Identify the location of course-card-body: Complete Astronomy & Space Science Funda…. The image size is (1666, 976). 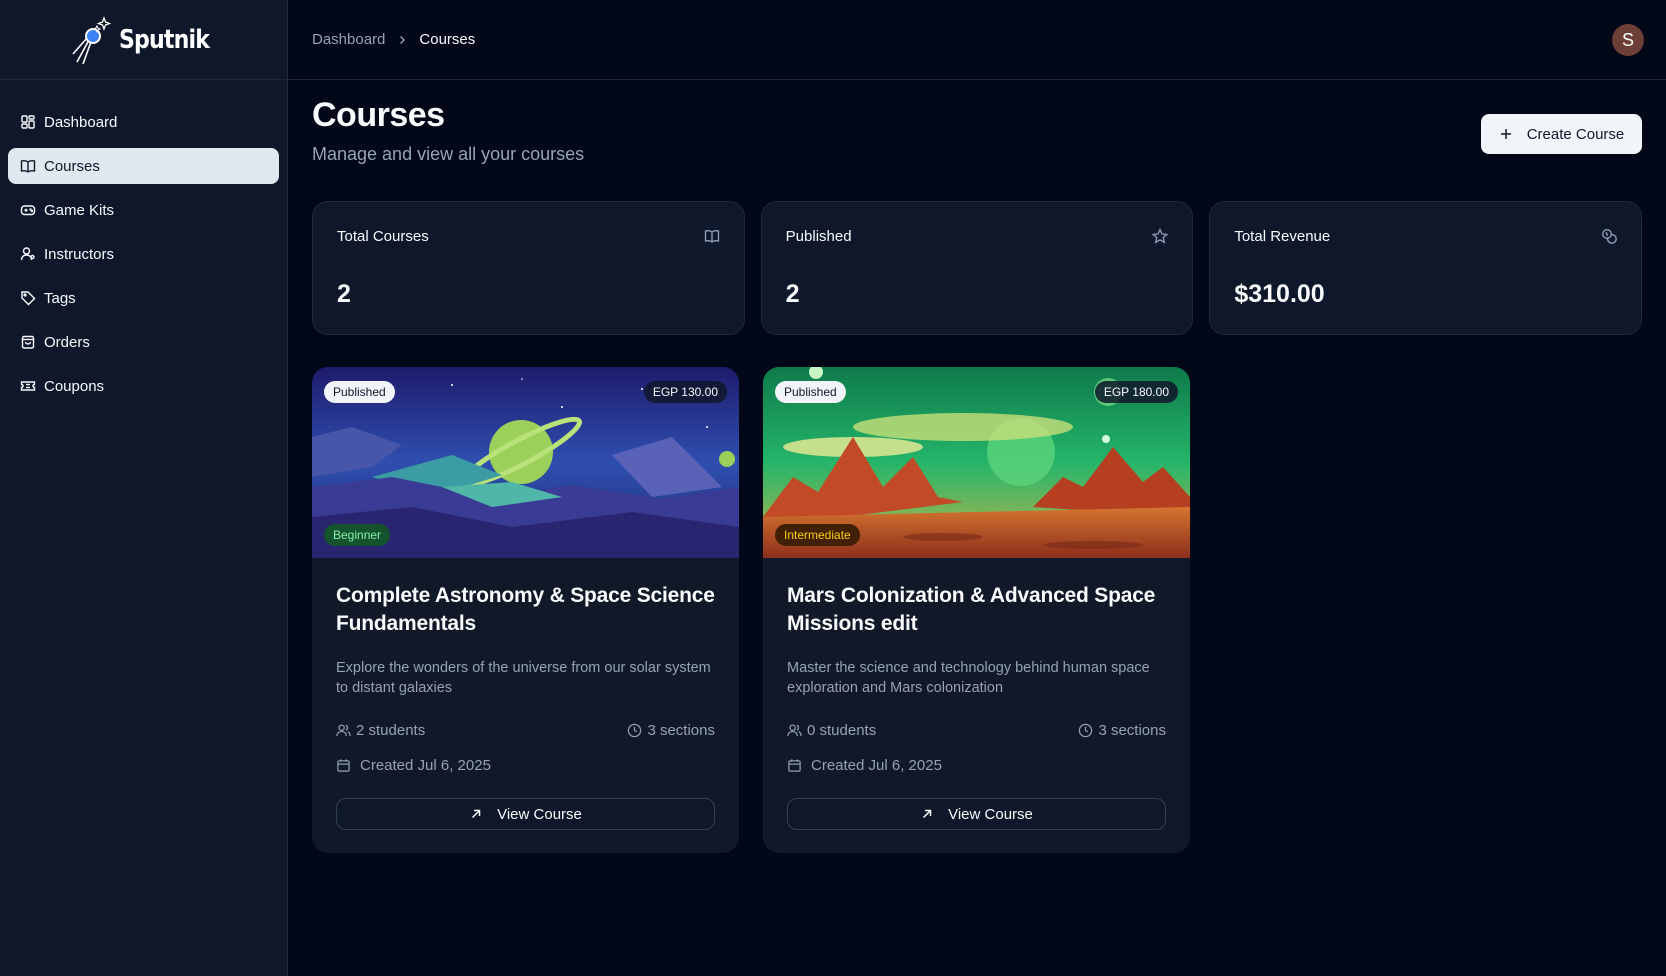
(525, 694).